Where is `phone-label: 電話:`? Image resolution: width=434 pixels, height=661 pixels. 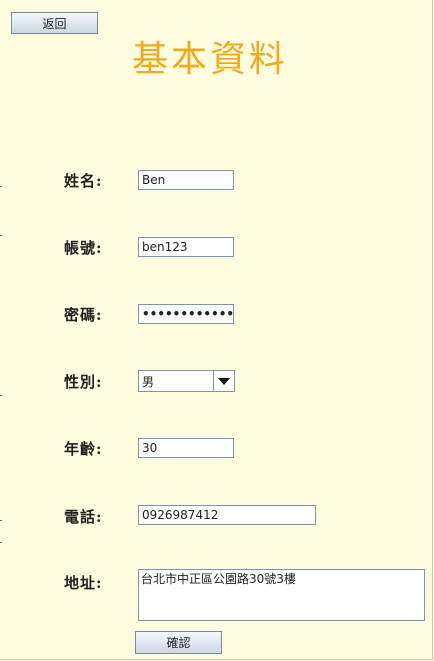 phone-label: 電話: is located at coordinates (83, 517).